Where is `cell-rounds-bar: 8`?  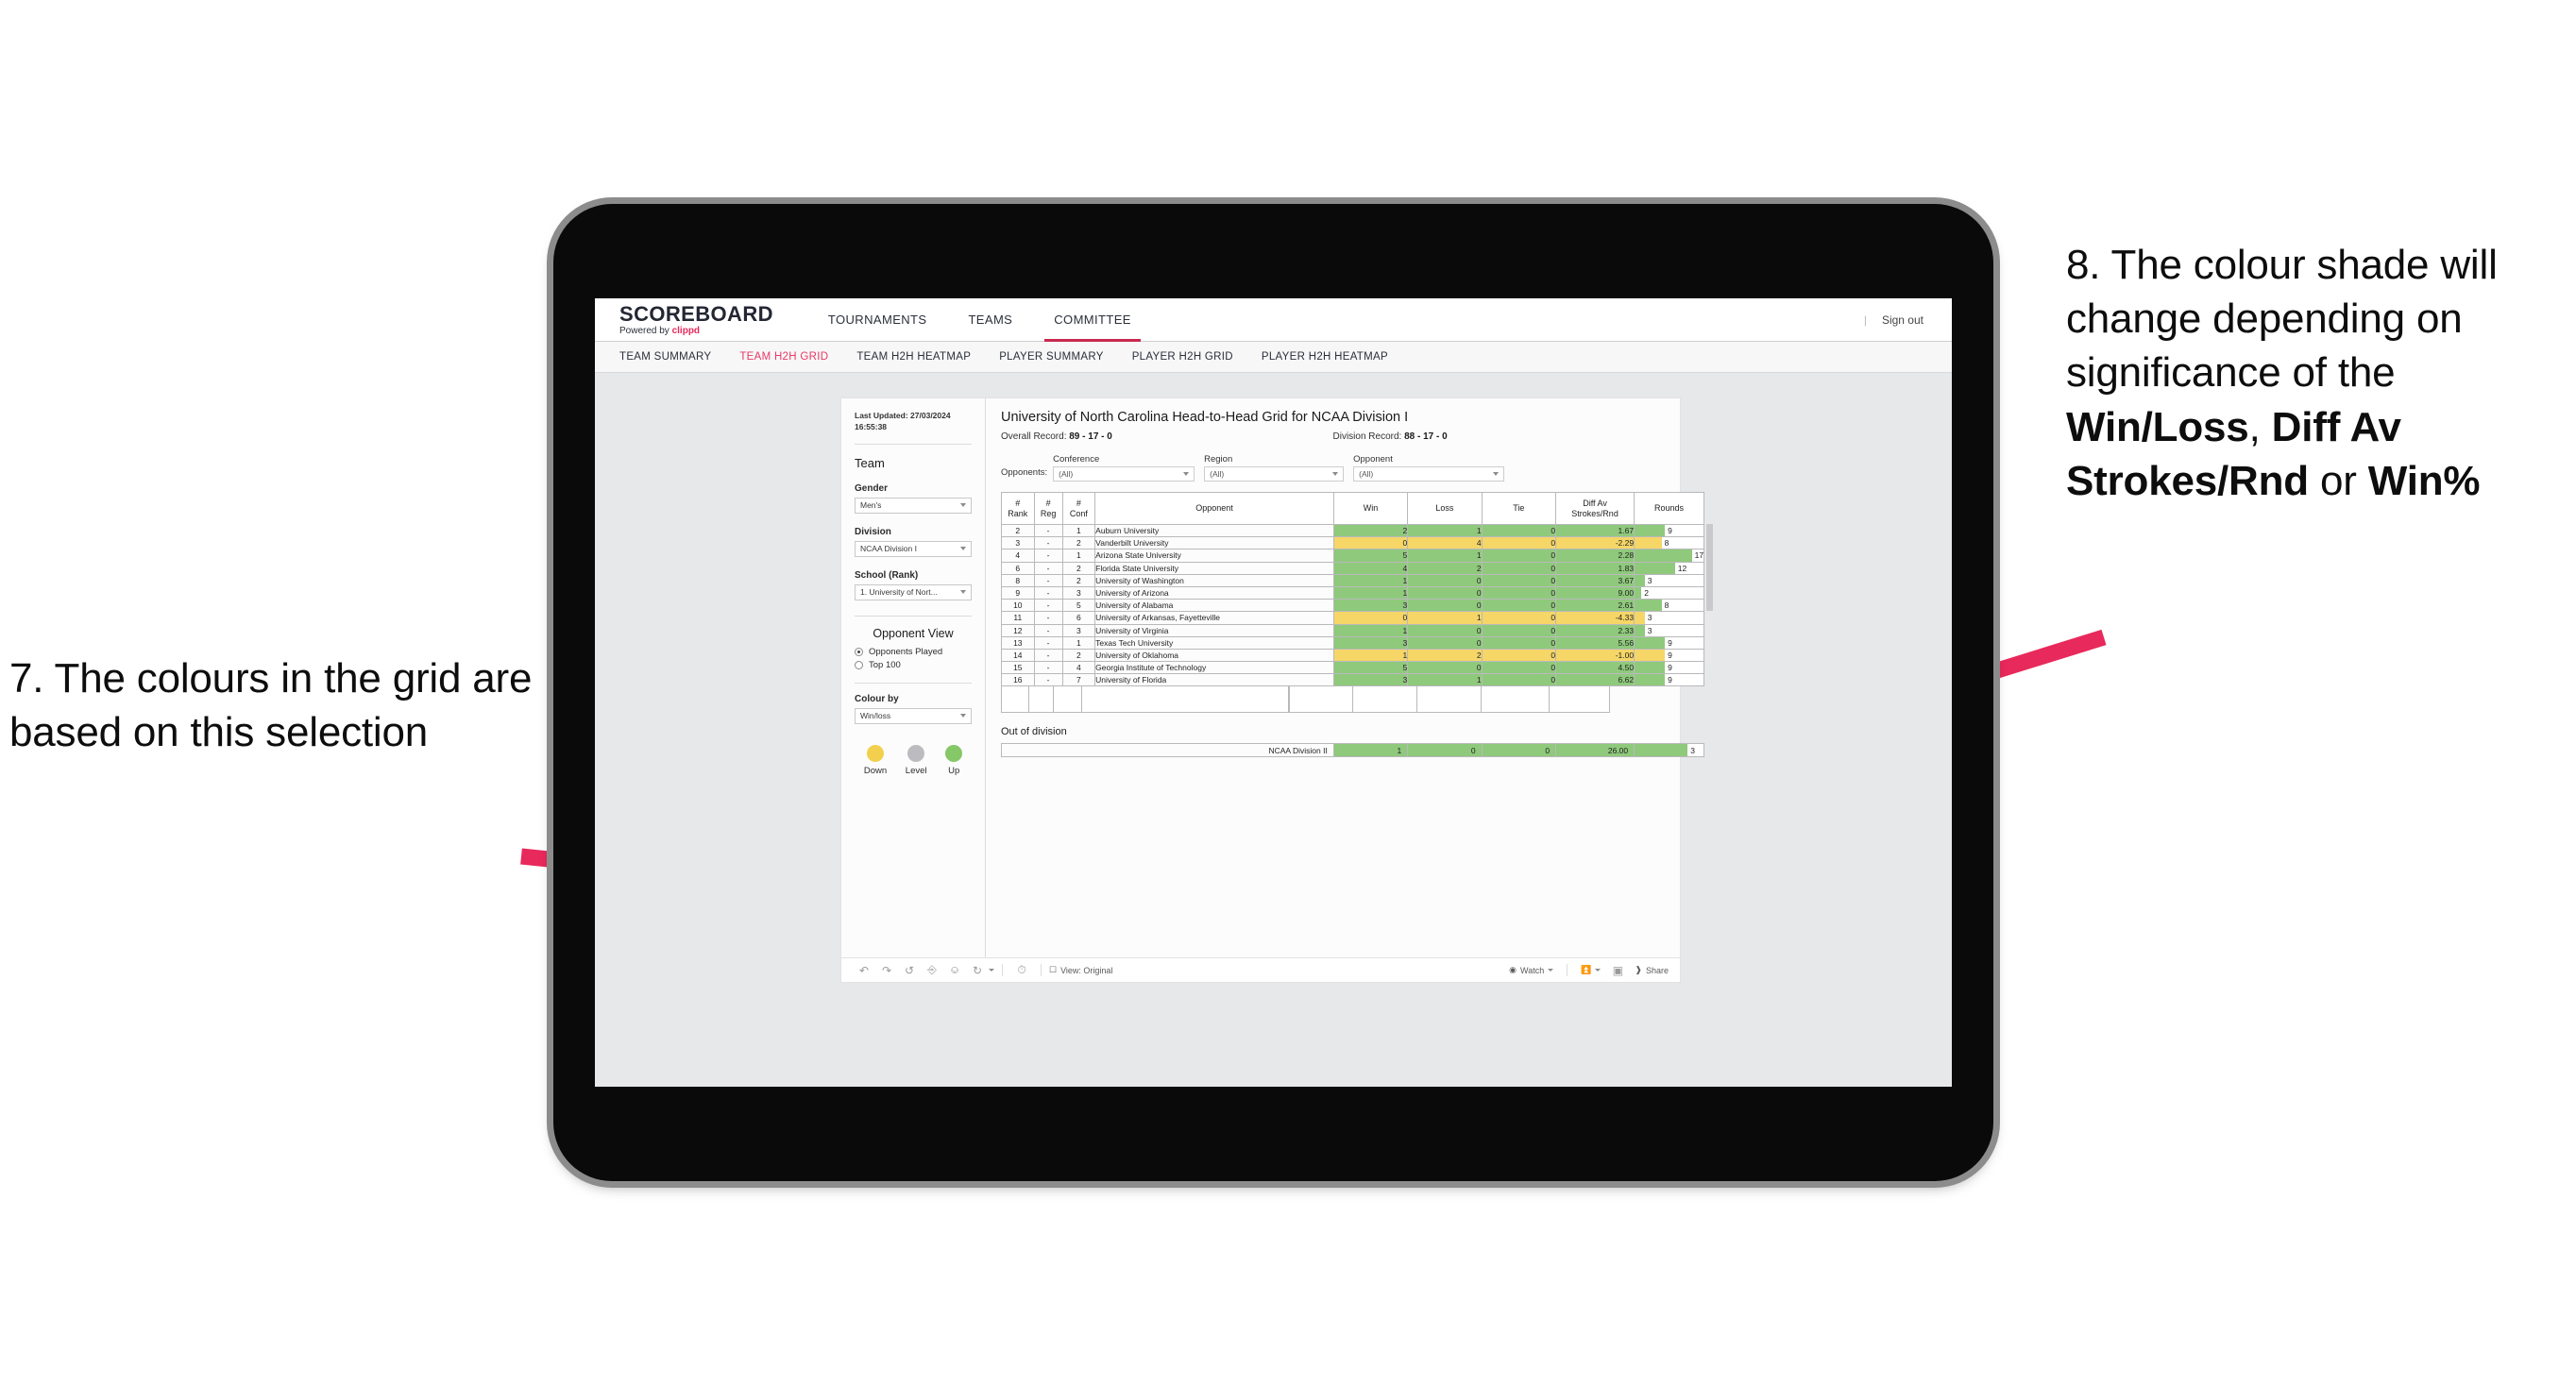 cell-rounds-bar: 8 is located at coordinates (1669, 543).